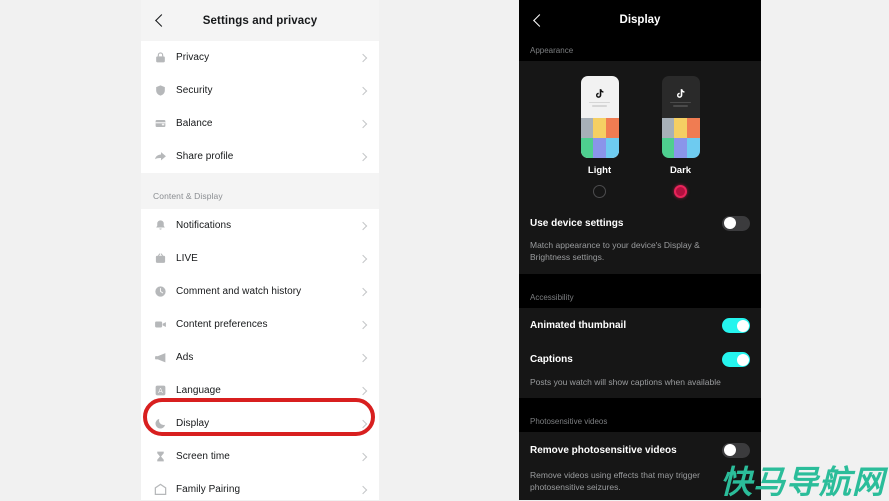 The width and height of the screenshot is (889, 501). What do you see at coordinates (160, 259) in the screenshot?
I see `live-icon` at bounding box center [160, 259].